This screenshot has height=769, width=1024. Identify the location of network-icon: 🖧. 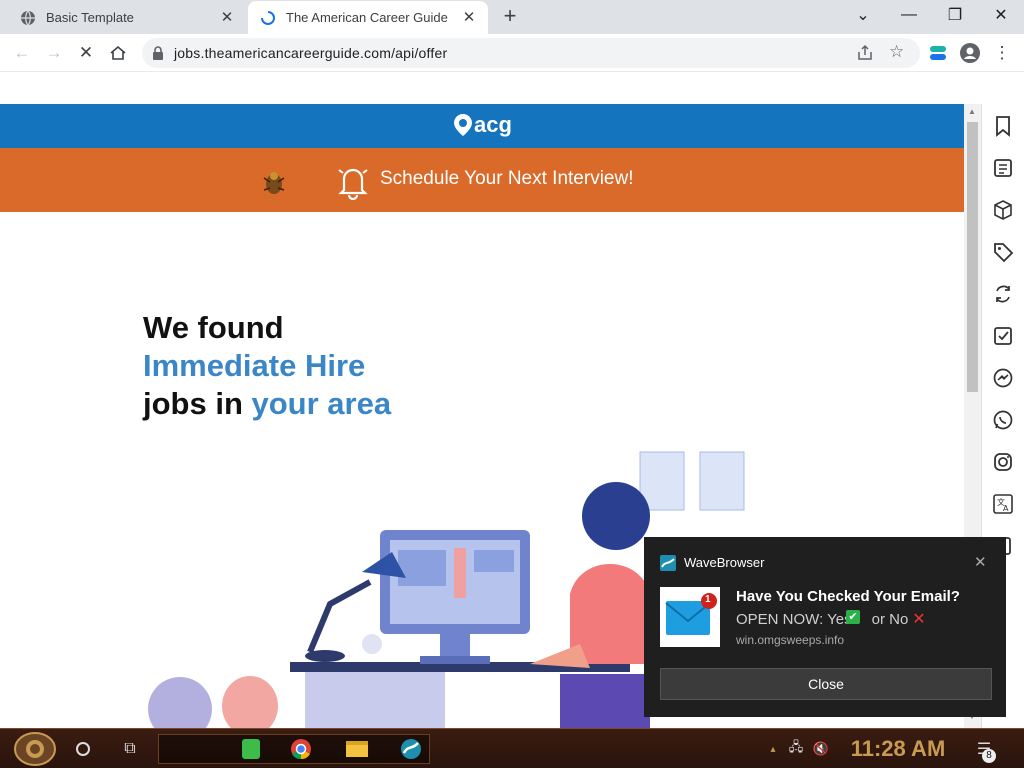
(796, 749).